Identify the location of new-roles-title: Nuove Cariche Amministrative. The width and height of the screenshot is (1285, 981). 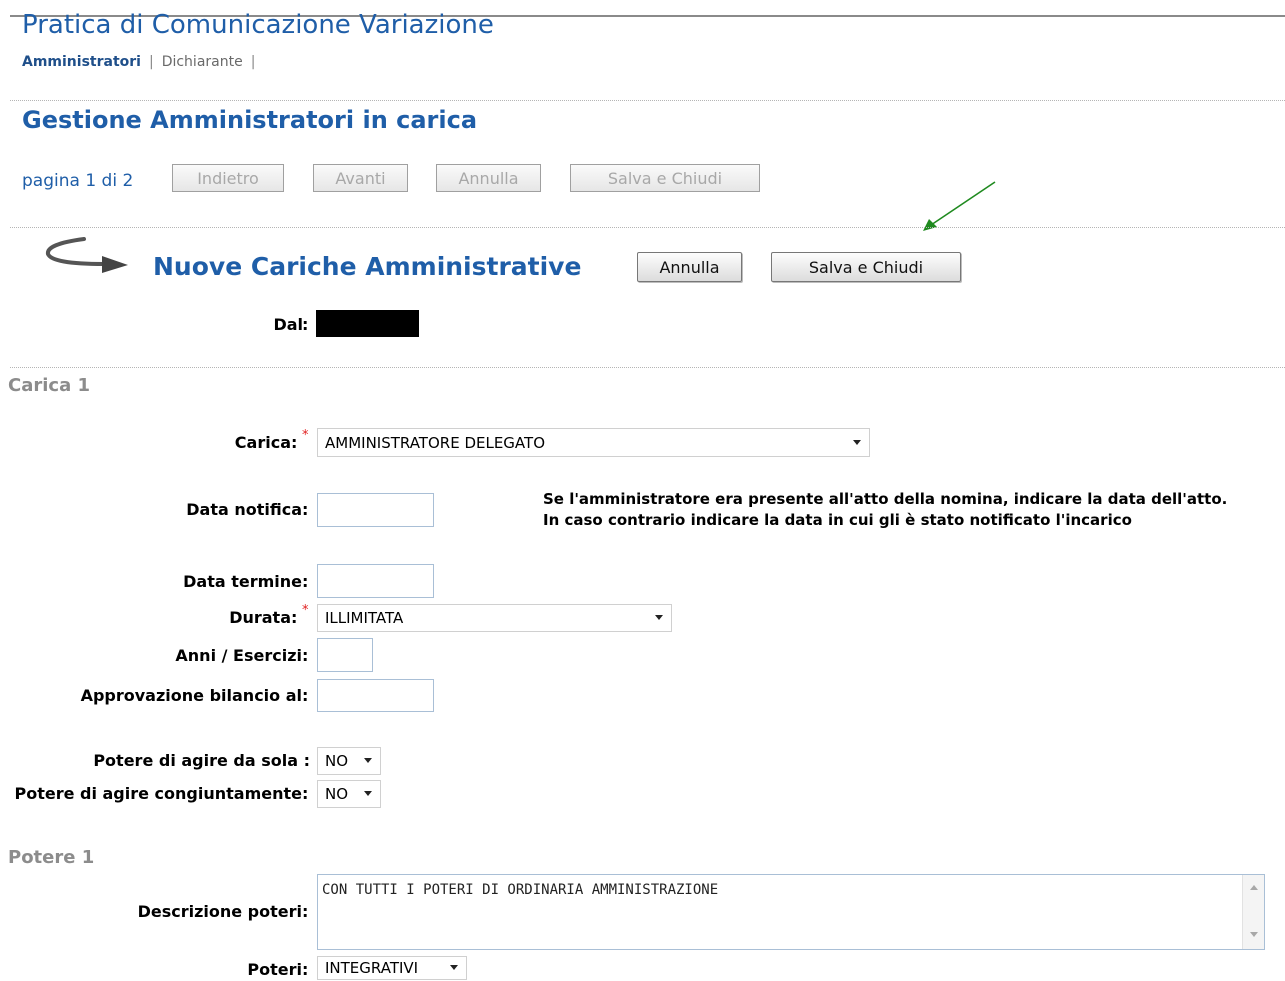
(367, 266).